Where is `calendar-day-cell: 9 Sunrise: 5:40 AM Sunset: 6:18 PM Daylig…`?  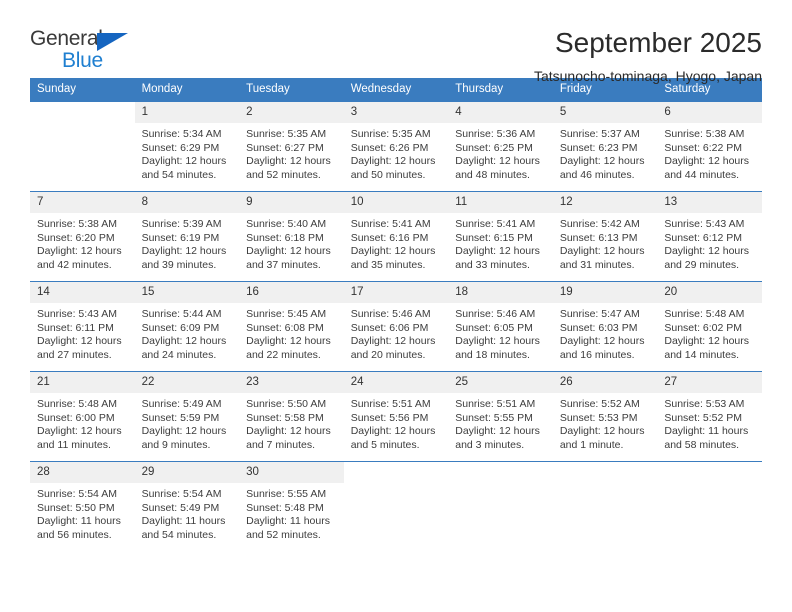
calendar-day-cell: 9 Sunrise: 5:40 AM Sunset: 6:18 PM Daylig… is located at coordinates (291, 236).